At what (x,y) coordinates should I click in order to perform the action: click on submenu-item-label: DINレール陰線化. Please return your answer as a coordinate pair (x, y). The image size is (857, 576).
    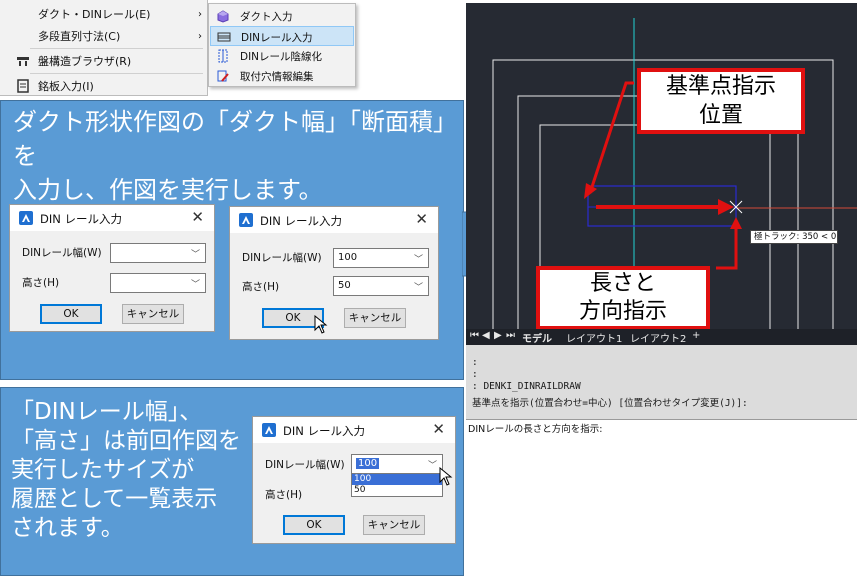
    Looking at the image, I should click on (281, 57).